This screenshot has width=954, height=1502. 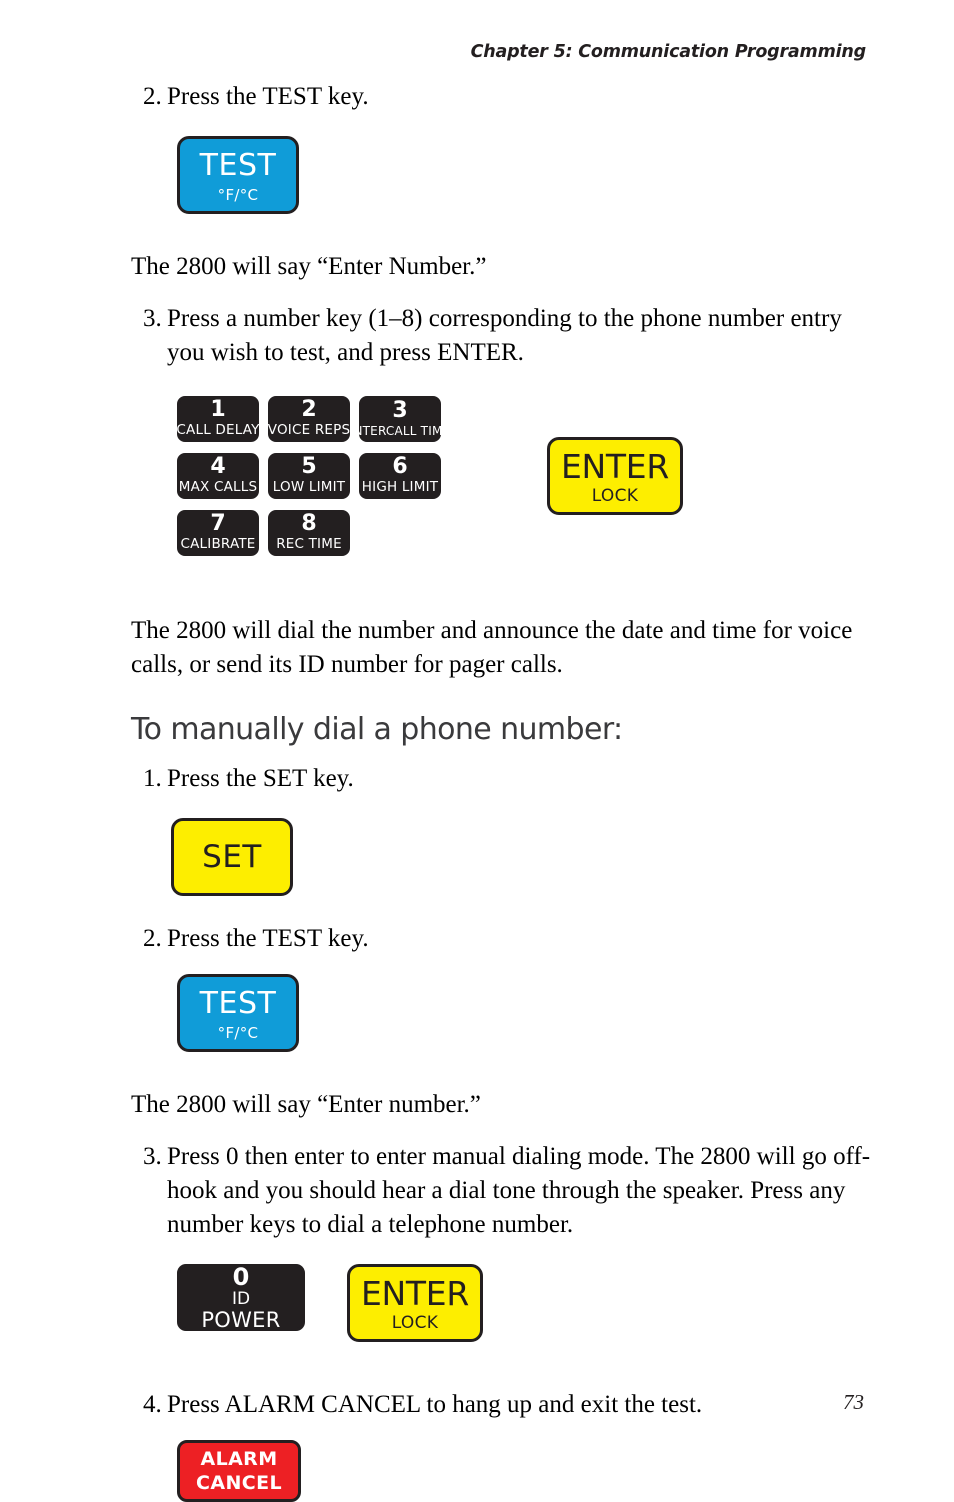 I want to click on step-number: 4., so click(x=152, y=1404).